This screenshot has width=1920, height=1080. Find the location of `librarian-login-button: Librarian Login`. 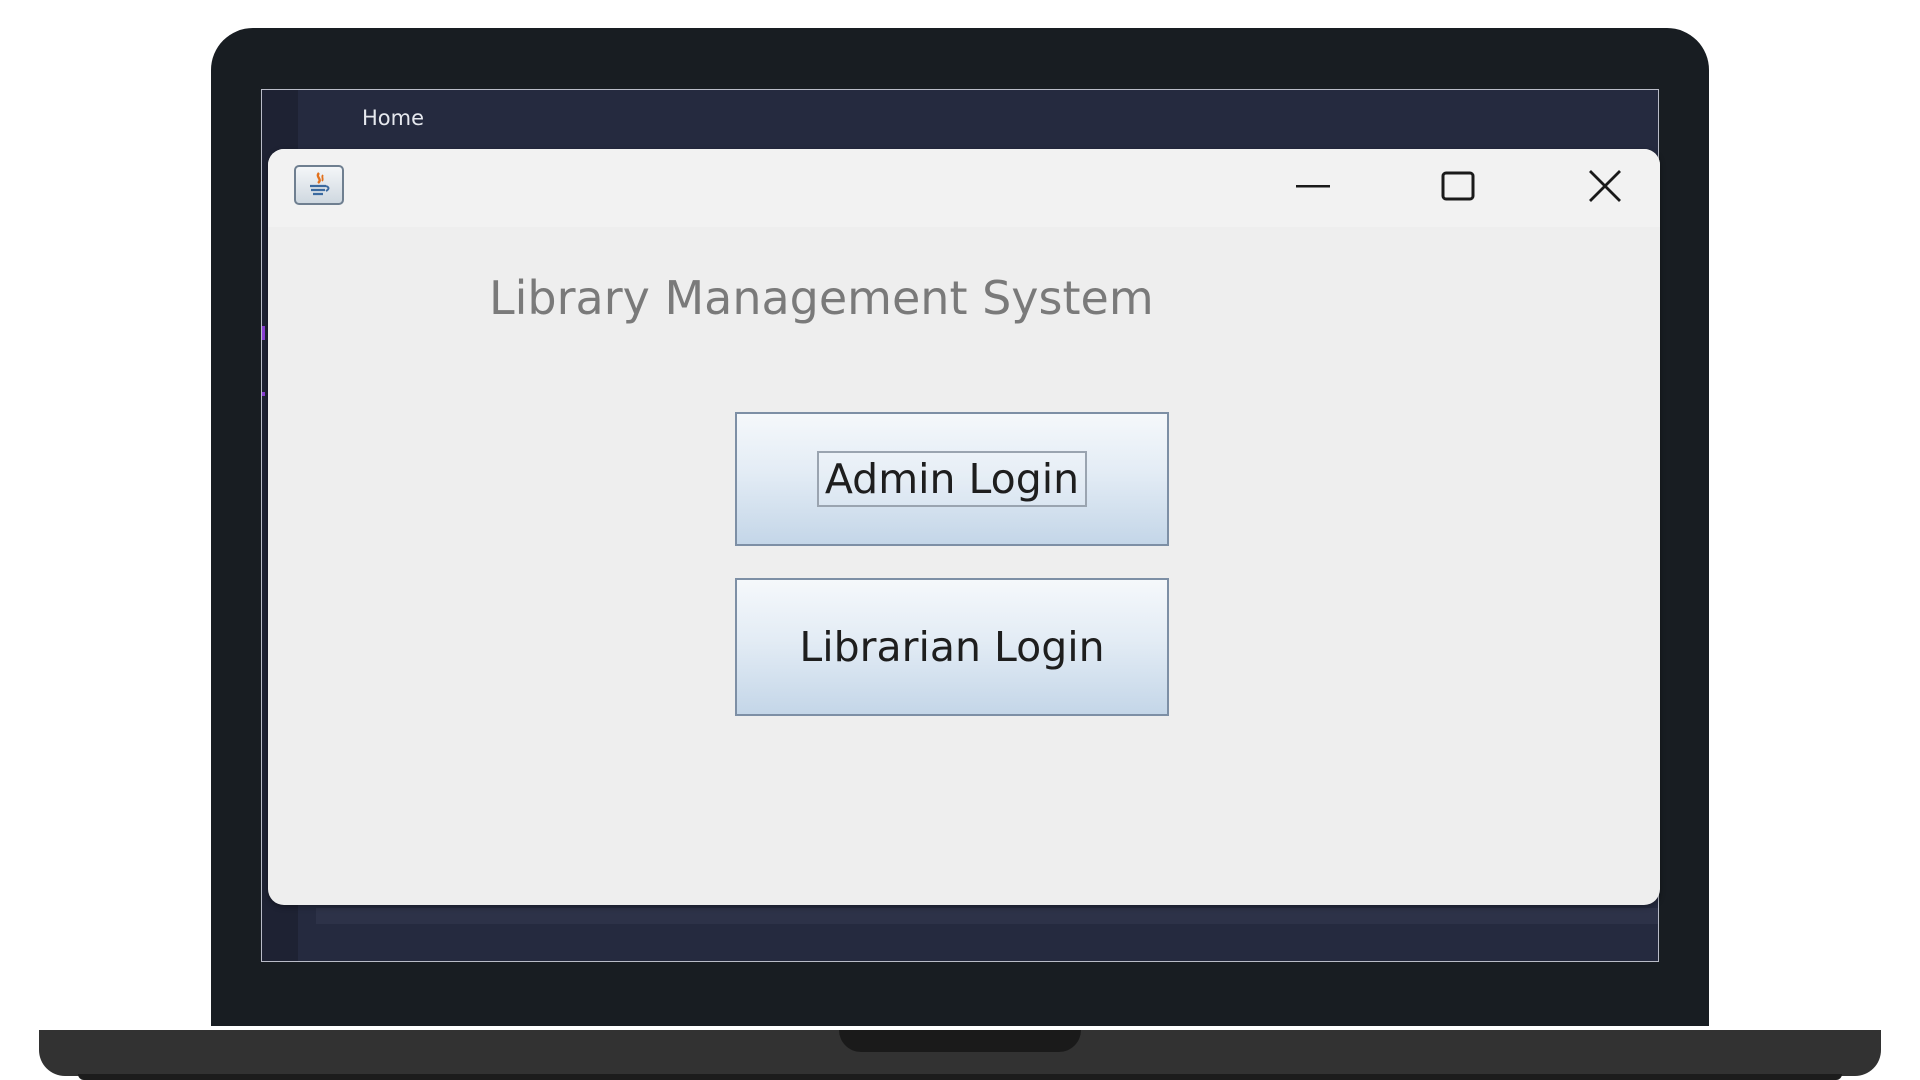

librarian-login-button: Librarian Login is located at coordinates (952, 647).